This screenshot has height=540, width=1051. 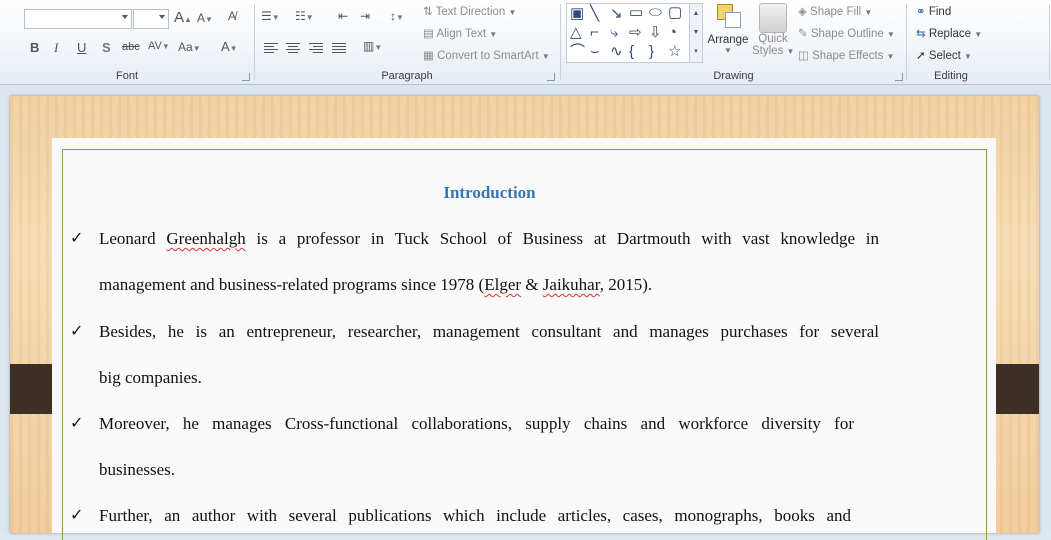 What do you see at coordinates (674, 51) in the screenshot?
I see `star-shape-icon: ☆` at bounding box center [674, 51].